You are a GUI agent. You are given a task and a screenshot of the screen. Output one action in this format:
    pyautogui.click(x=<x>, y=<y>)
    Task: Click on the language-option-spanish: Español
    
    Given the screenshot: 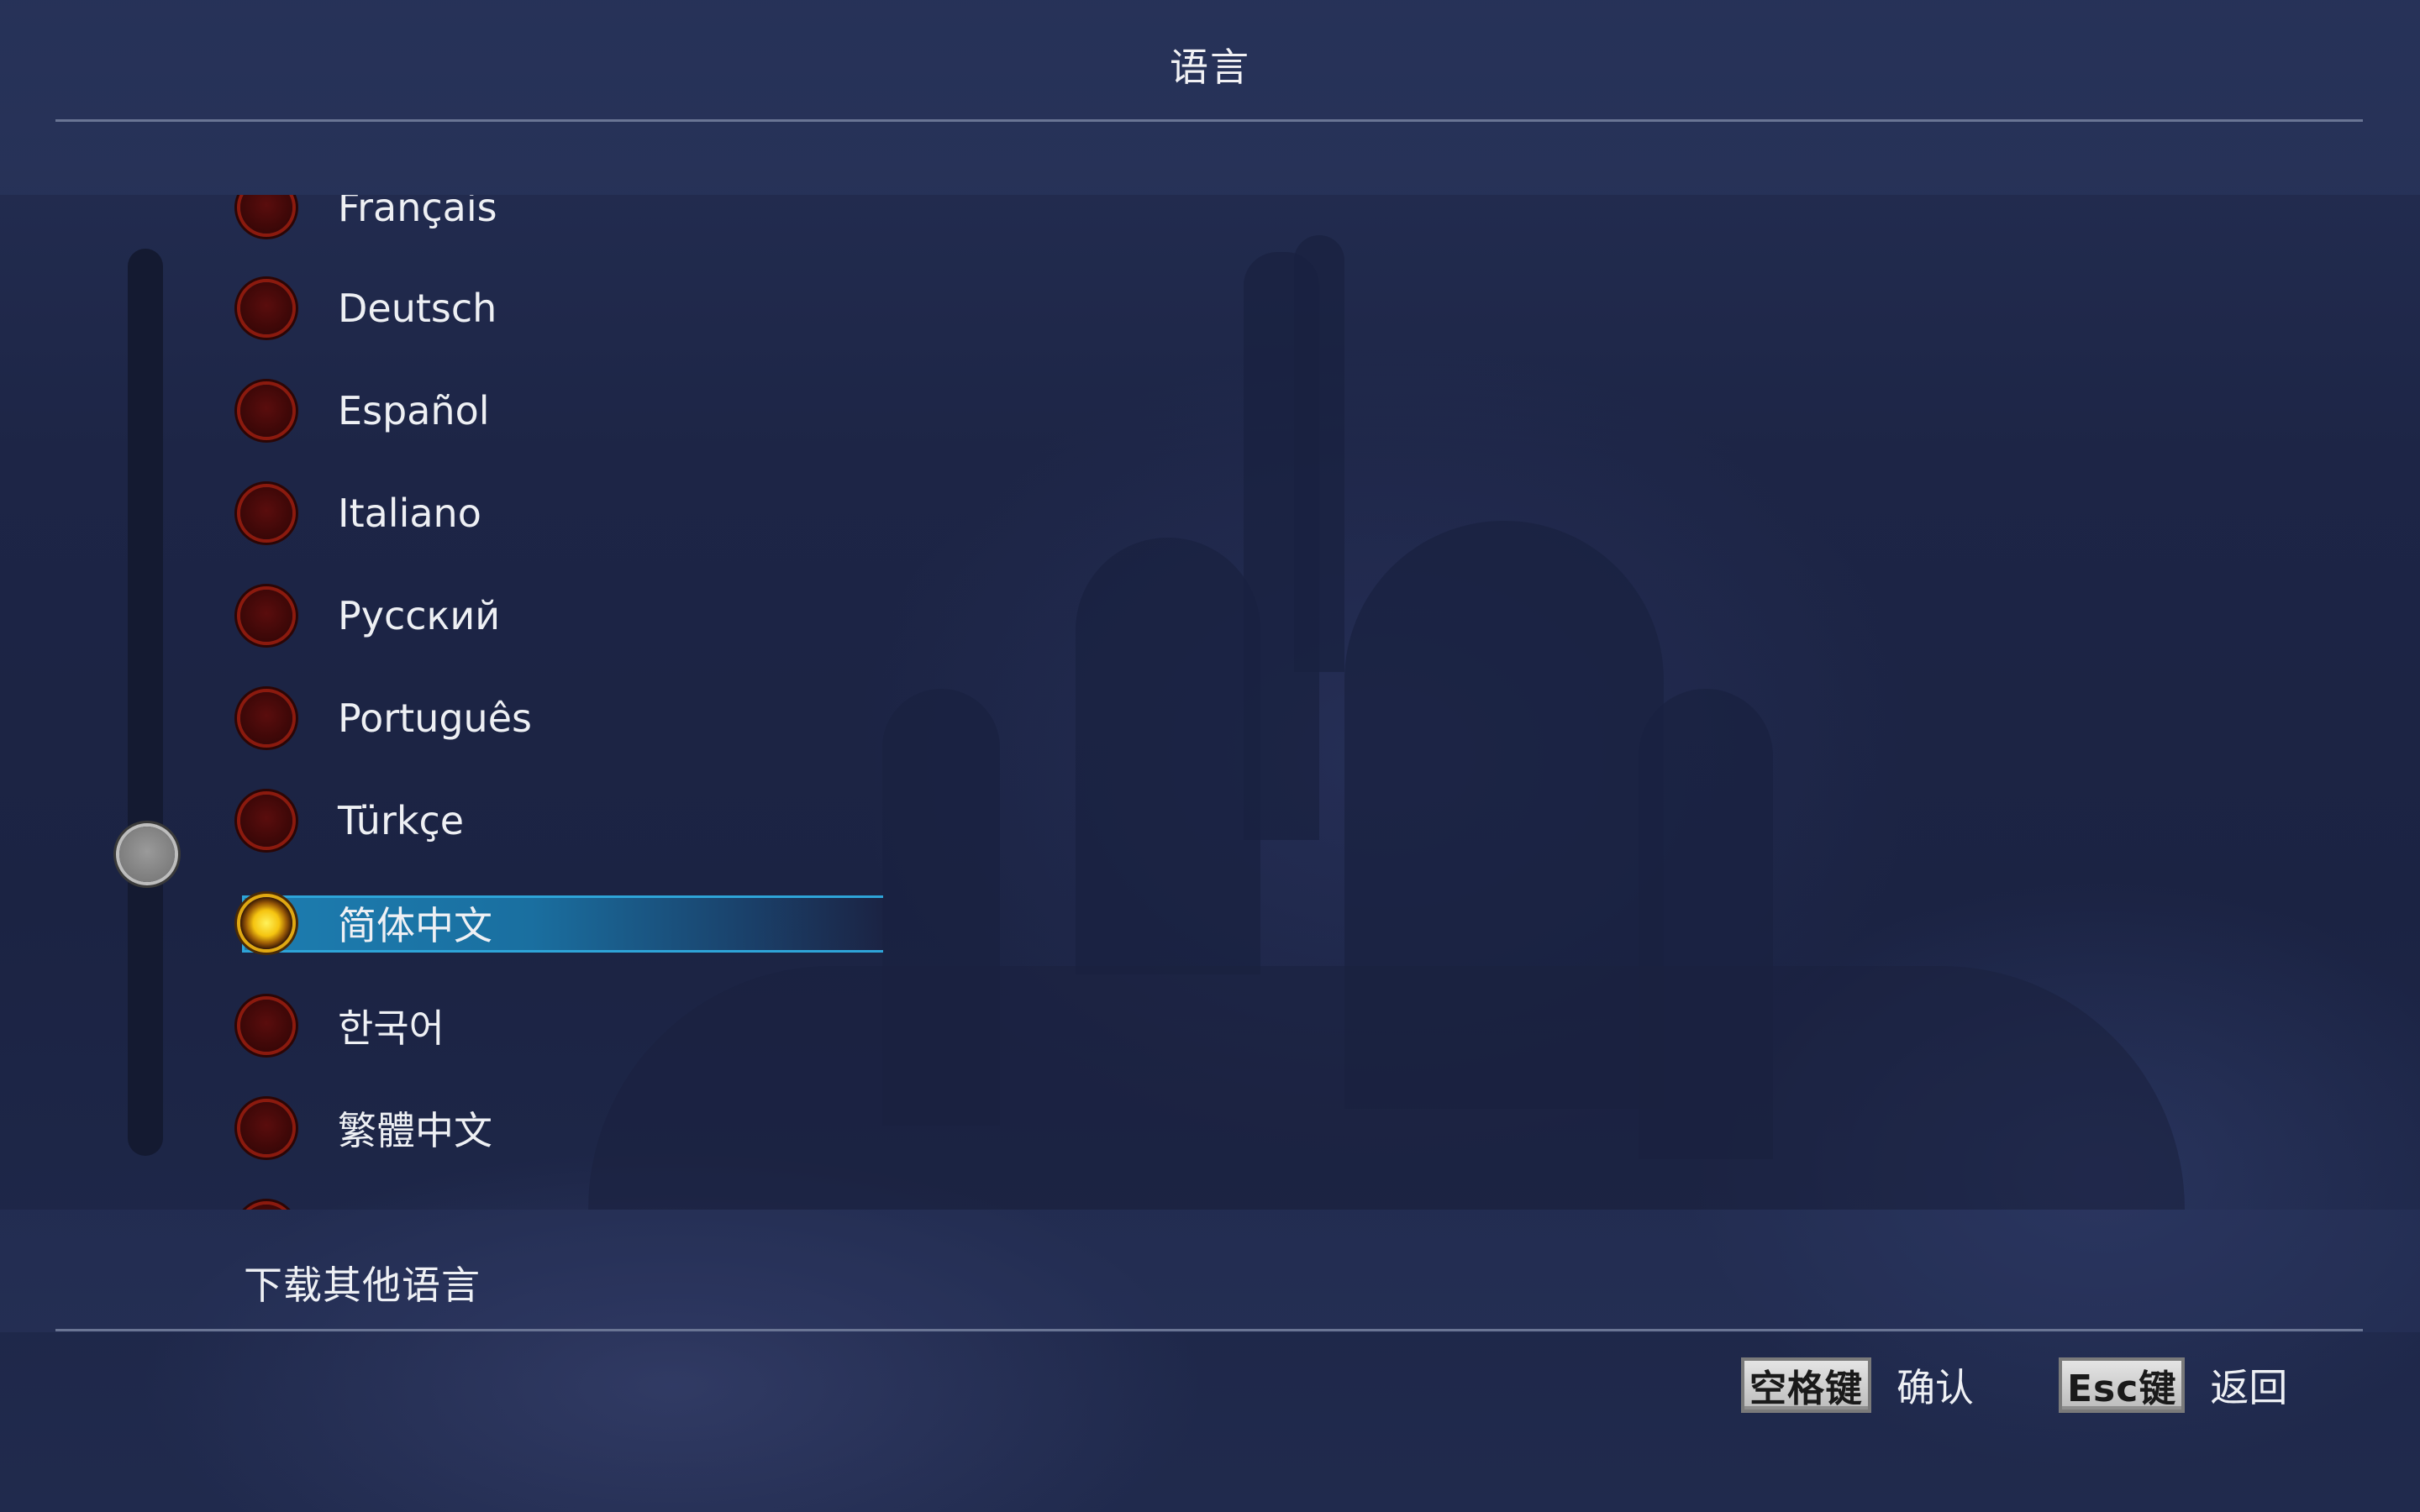 What is the action you would take?
    pyautogui.click(x=559, y=411)
    